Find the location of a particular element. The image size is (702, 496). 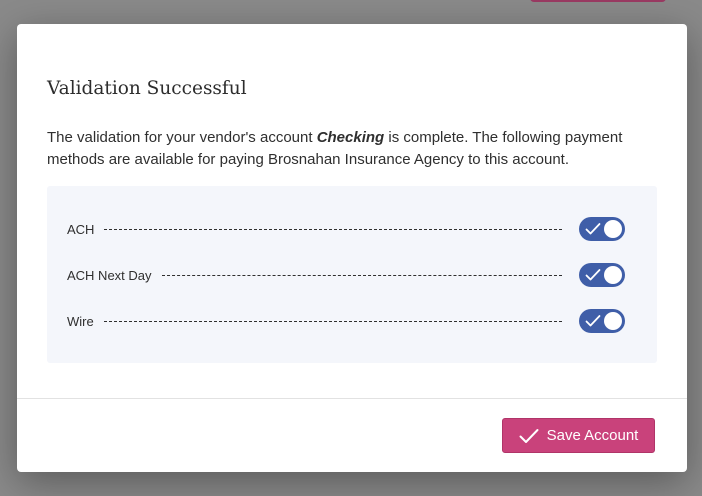

payment-method-label: ACH Next Day is located at coordinates (109, 275).